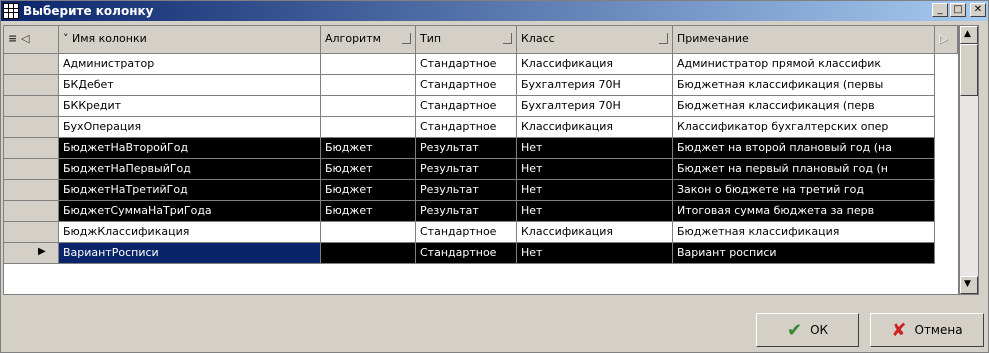 This screenshot has height=353, width=989. I want to click on cell-note: Закон о бюджете на третий год, so click(804, 190).